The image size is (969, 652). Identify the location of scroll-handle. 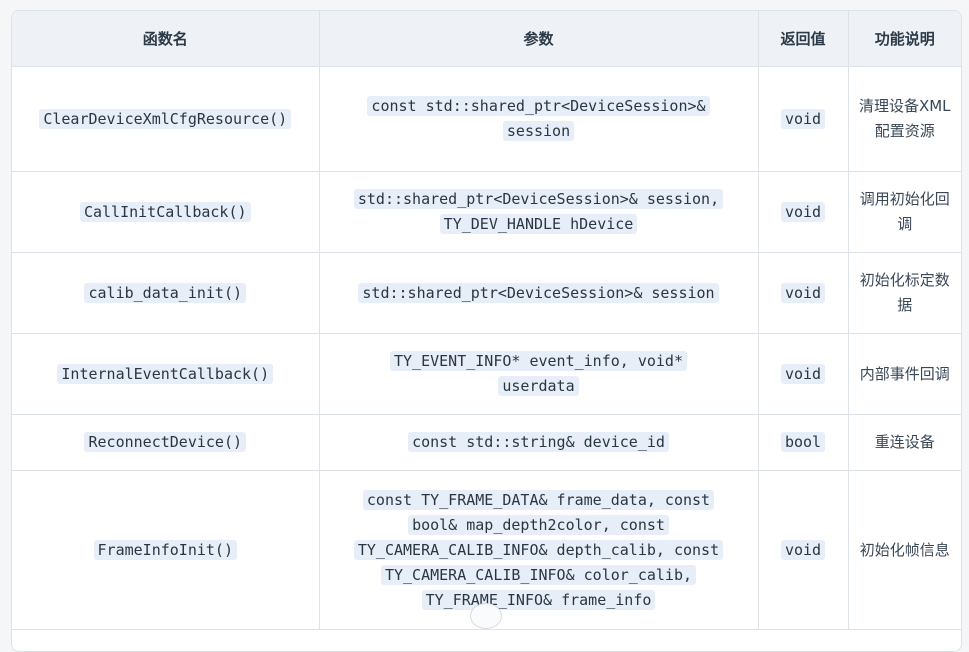
(486, 616).